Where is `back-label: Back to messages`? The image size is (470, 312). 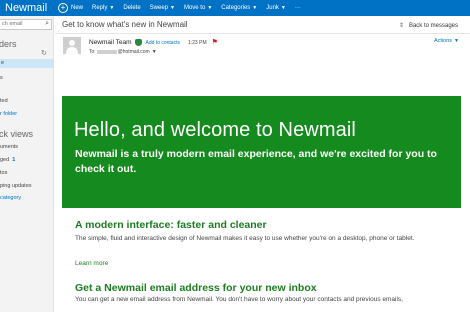
back-label: Back to messages is located at coordinates (433, 25).